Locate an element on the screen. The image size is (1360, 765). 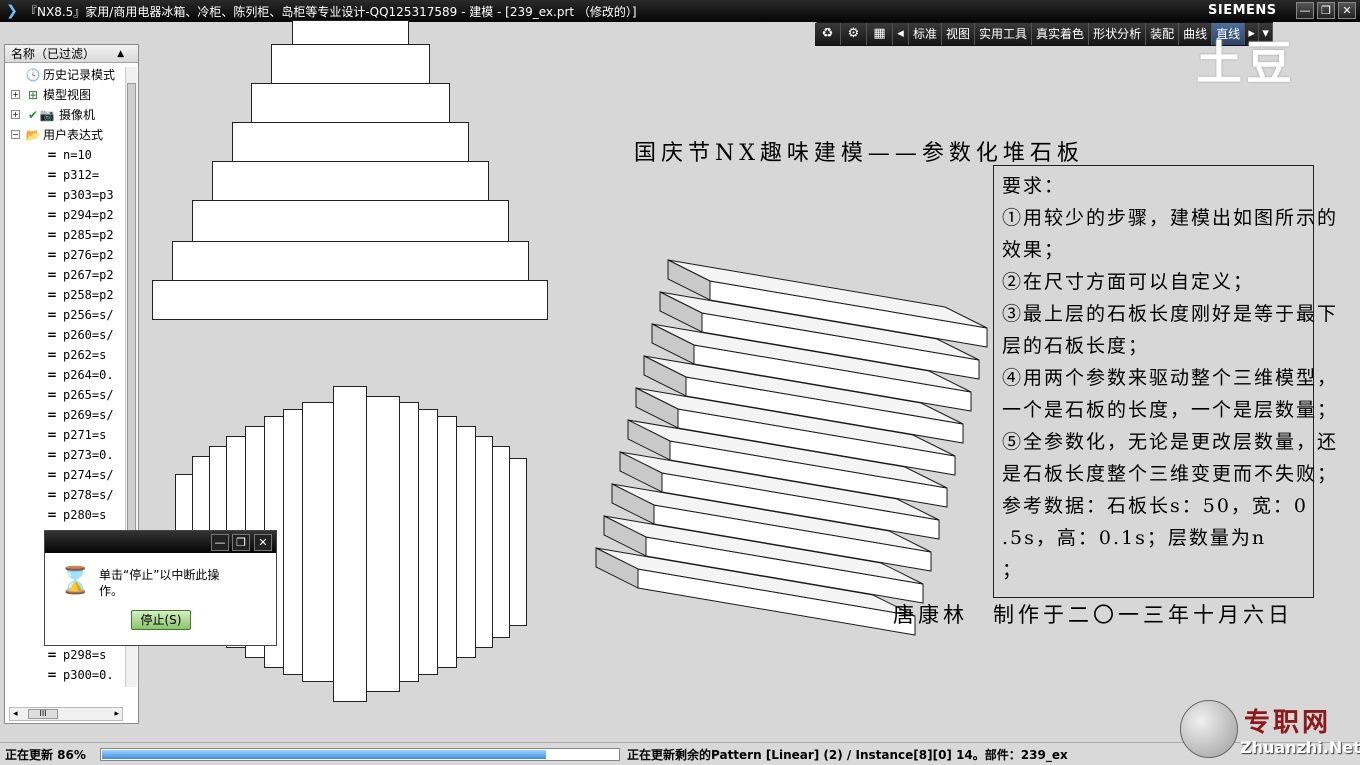
zhuanzhi-watermark-cn: 专职网 is located at coordinates (1288, 723).